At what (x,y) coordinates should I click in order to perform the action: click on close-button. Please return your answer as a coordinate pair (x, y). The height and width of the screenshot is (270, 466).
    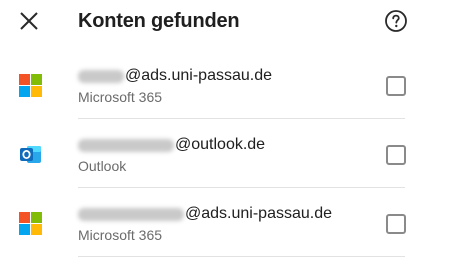
    Looking at the image, I should click on (29, 21).